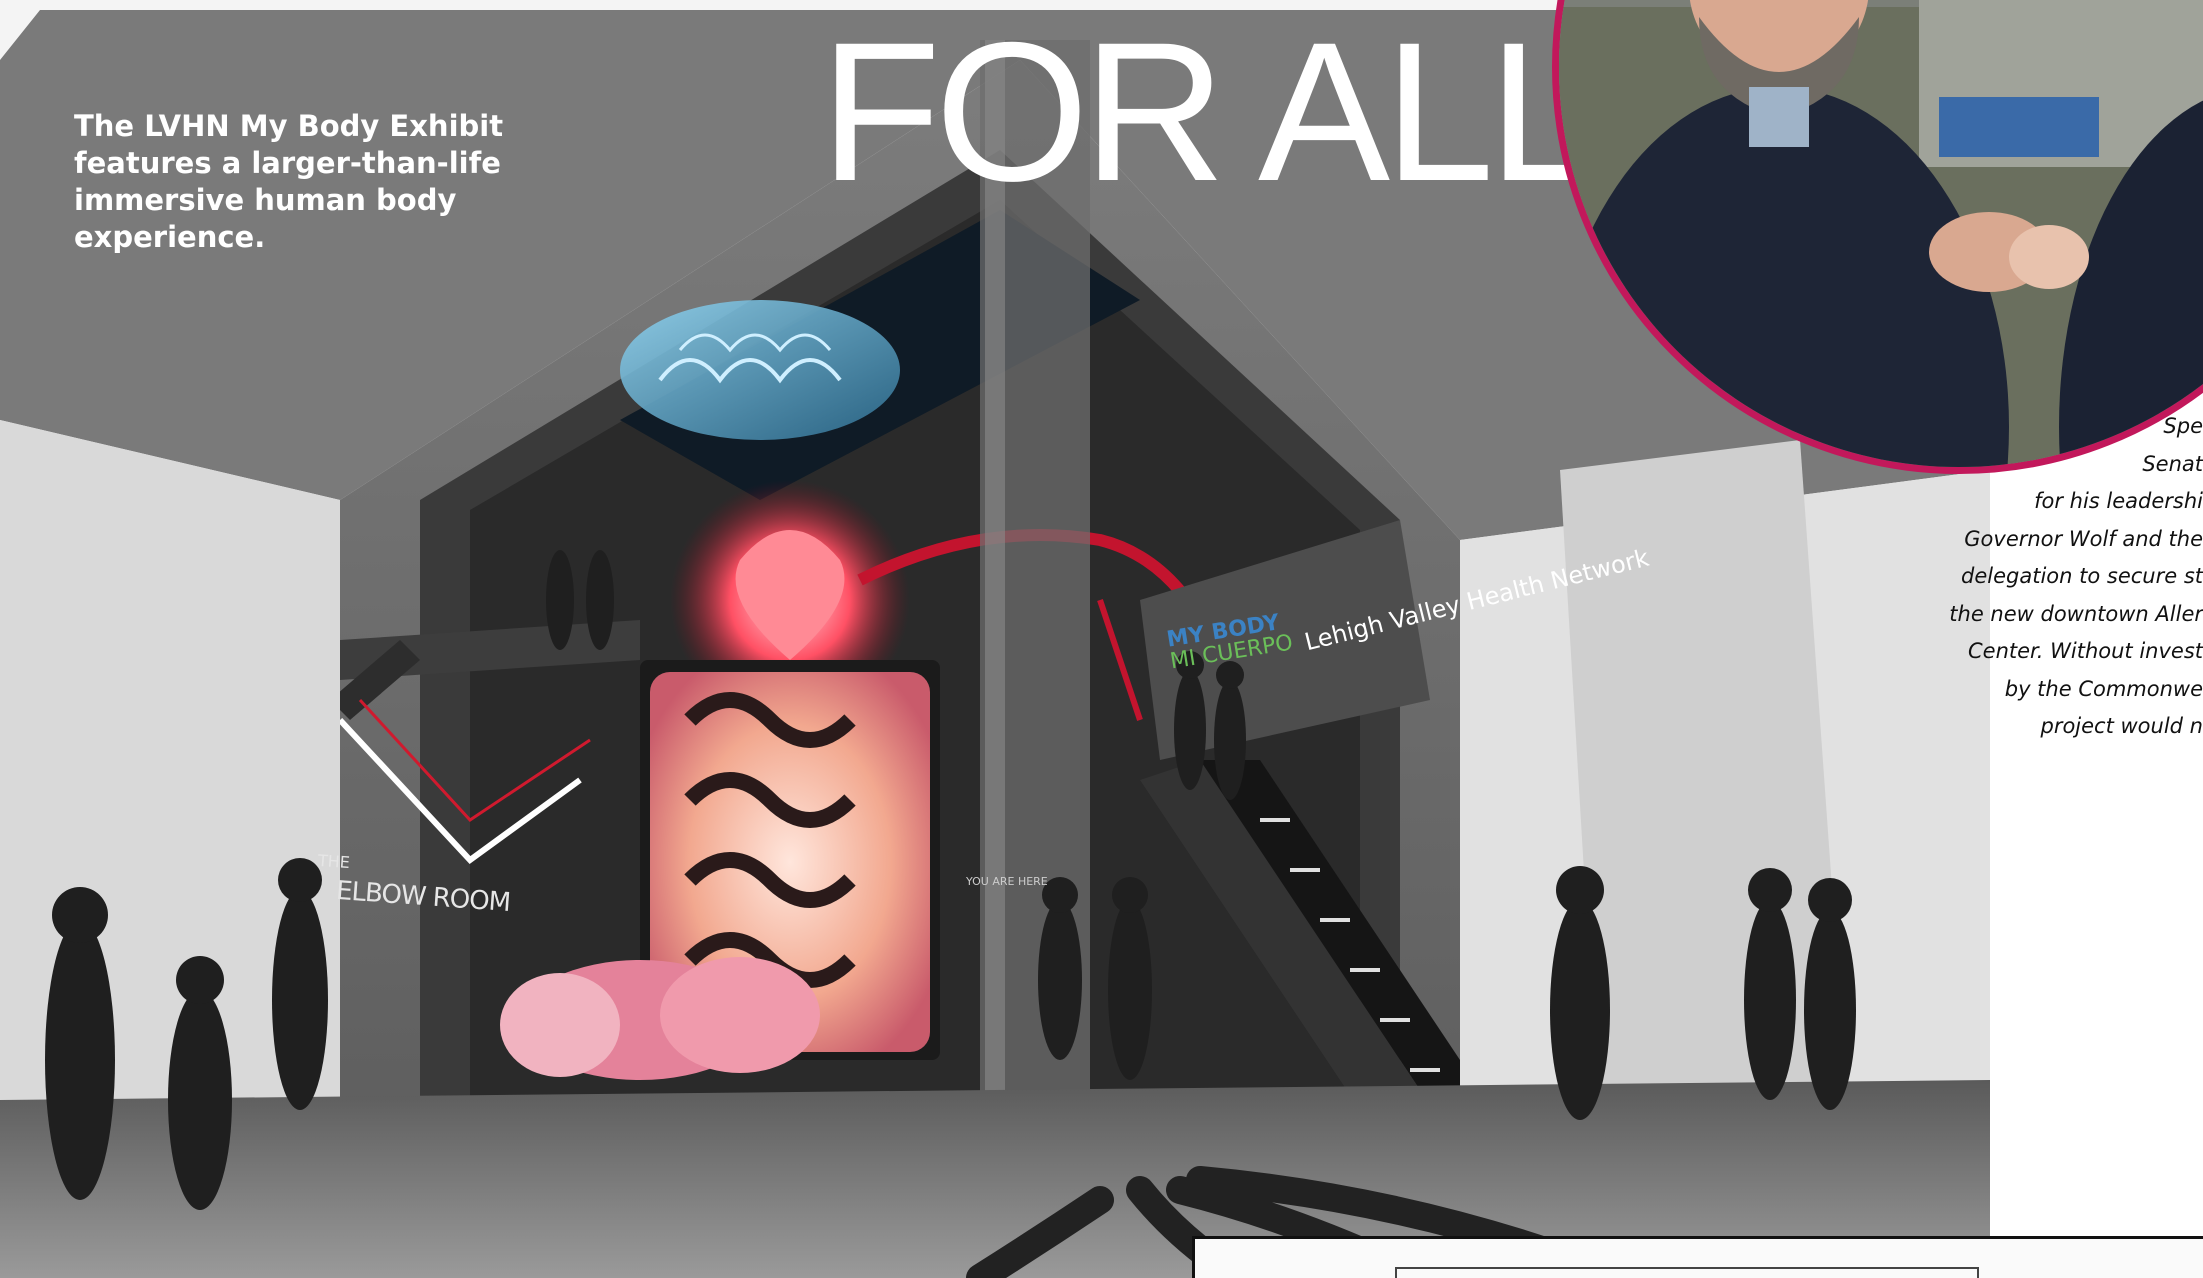 The width and height of the screenshot is (2203, 1278). I want to click on article-line: Spe, so click(2183, 426).